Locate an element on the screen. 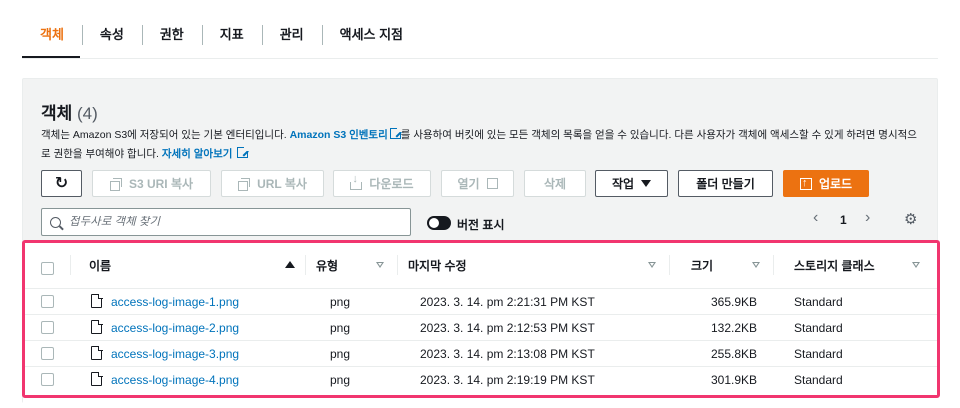 The image size is (960, 408). refresh-icon: ↻ is located at coordinates (61, 183).